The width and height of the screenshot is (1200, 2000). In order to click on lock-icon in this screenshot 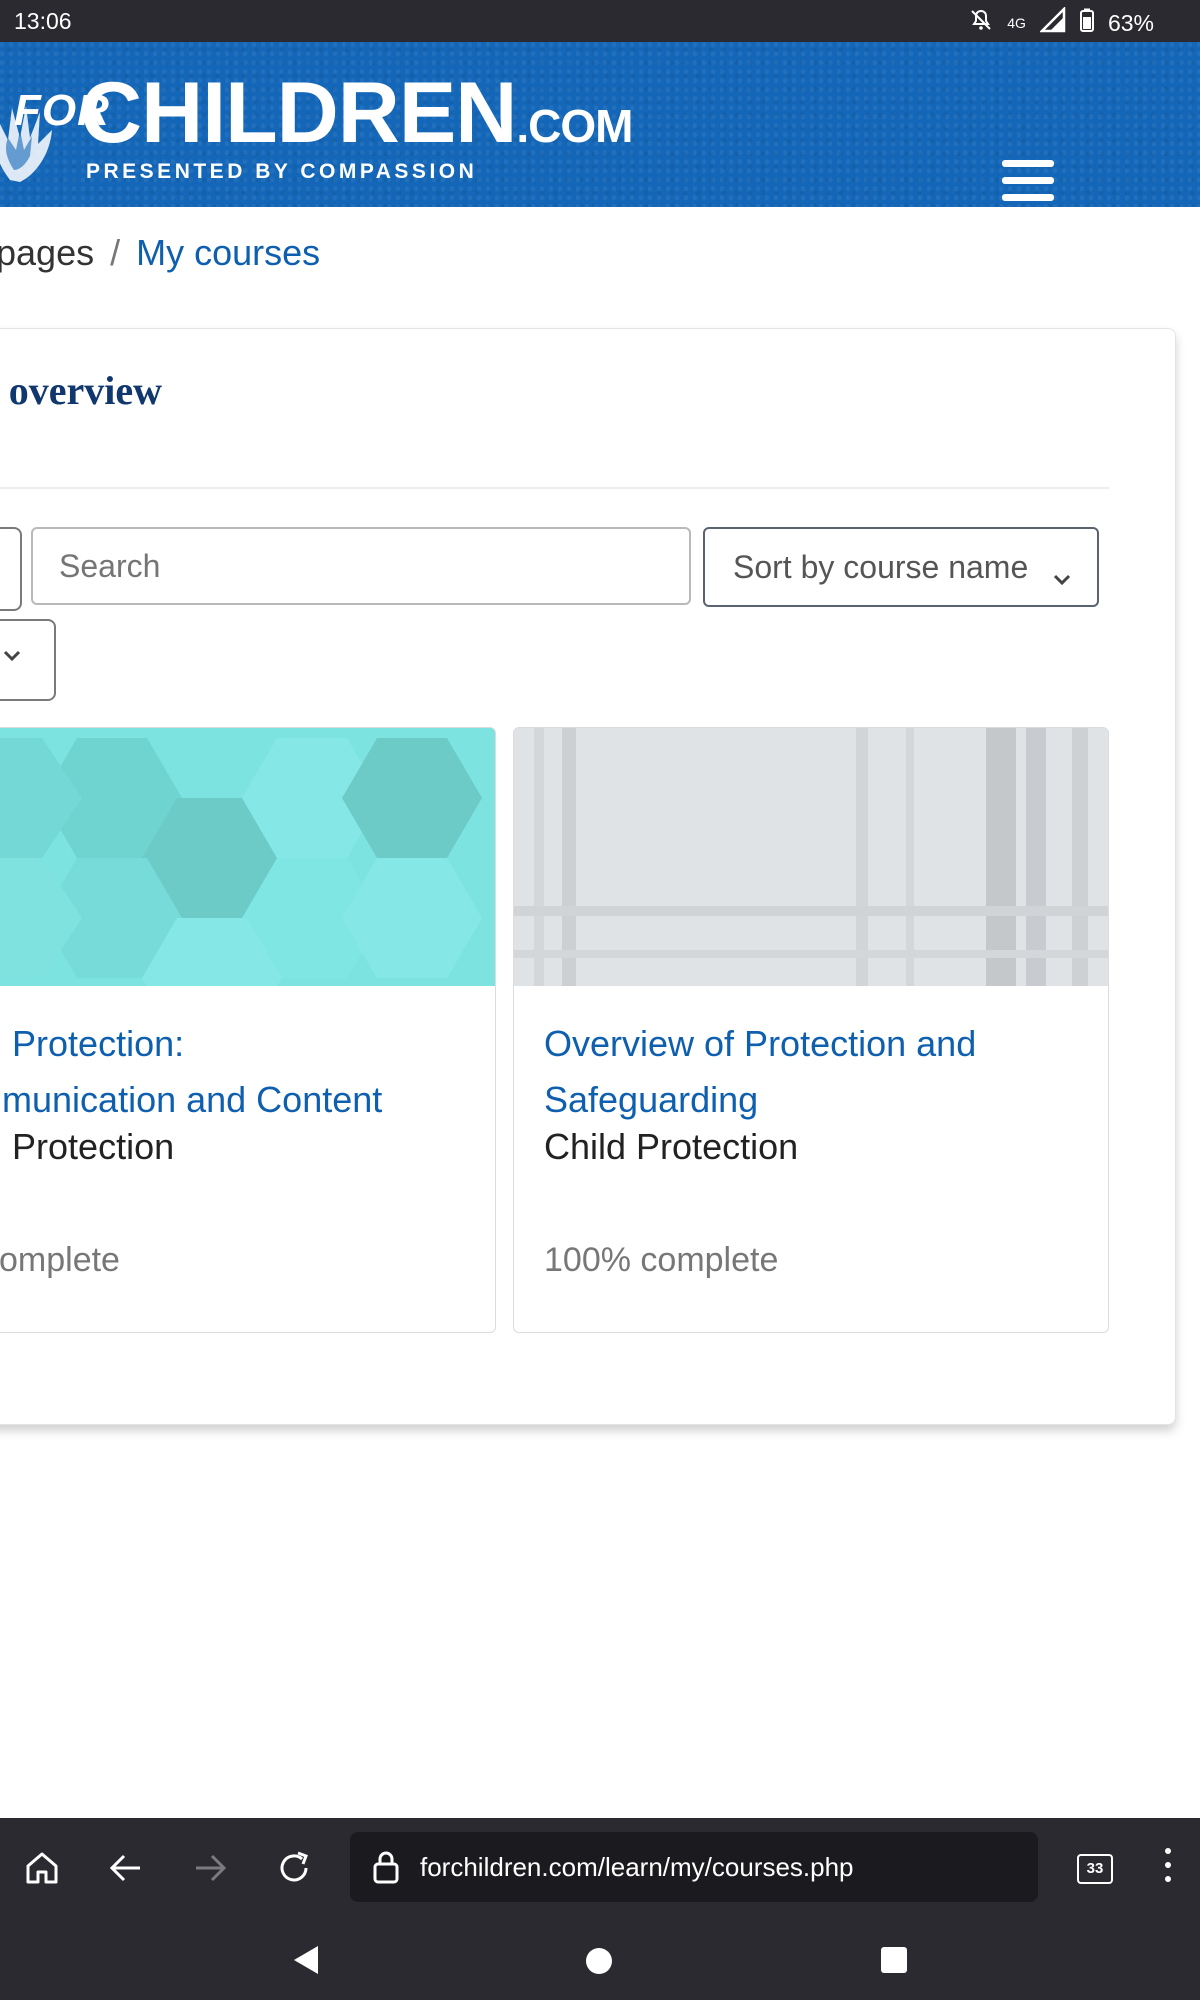, I will do `click(386, 1870)`.